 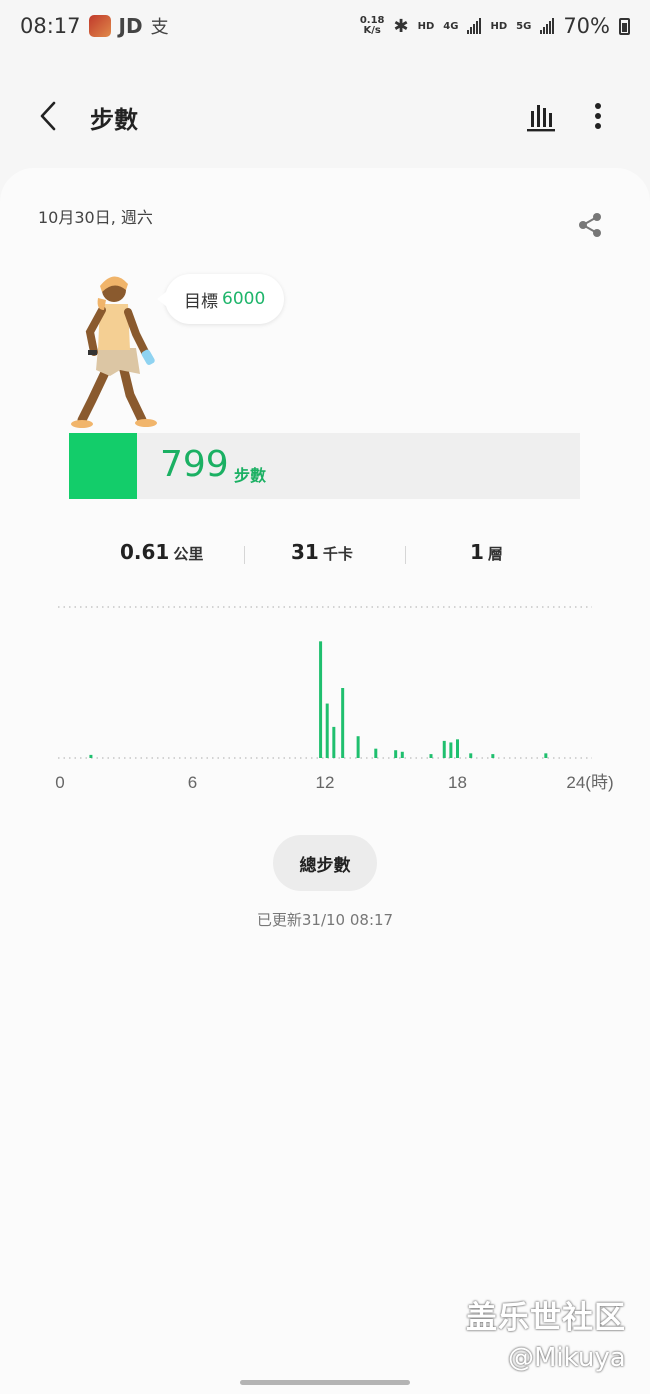 What do you see at coordinates (324, 466) in the screenshot?
I see `steps-progress-bar` at bounding box center [324, 466].